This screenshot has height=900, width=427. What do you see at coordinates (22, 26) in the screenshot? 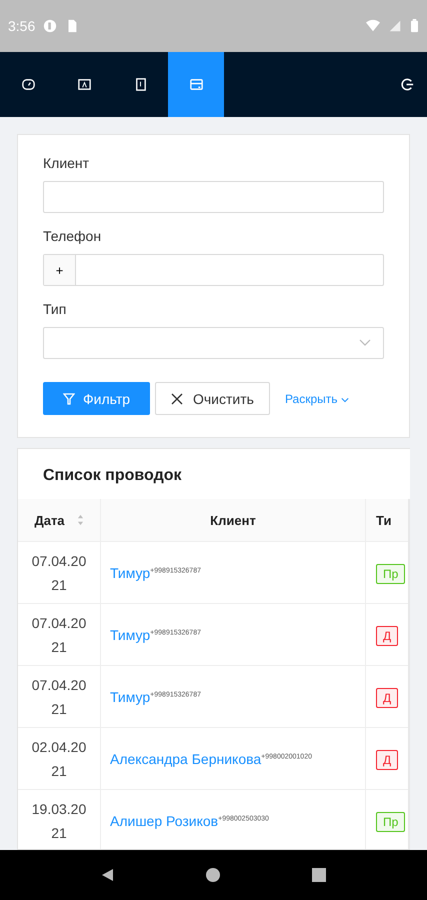
I see `clock-time: 3:56` at bounding box center [22, 26].